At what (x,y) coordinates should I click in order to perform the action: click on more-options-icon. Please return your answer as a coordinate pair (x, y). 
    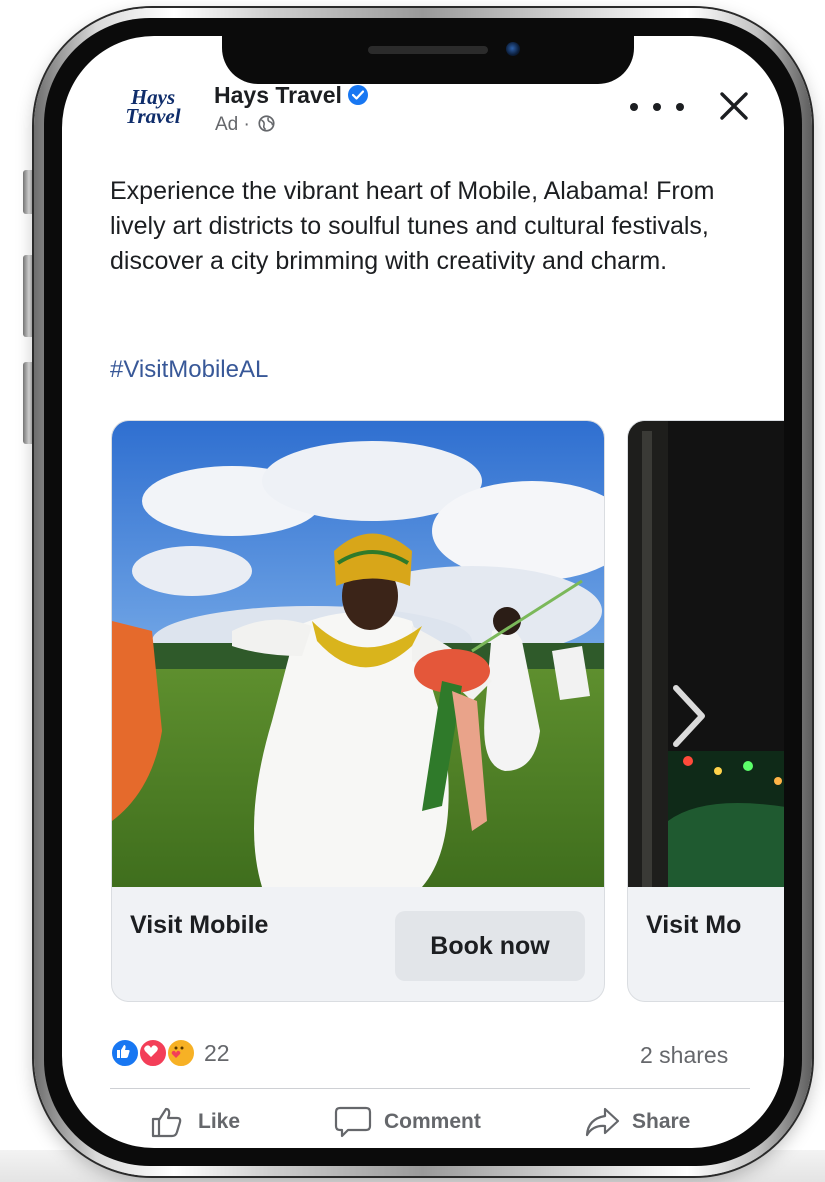
    Looking at the image, I should click on (657, 107).